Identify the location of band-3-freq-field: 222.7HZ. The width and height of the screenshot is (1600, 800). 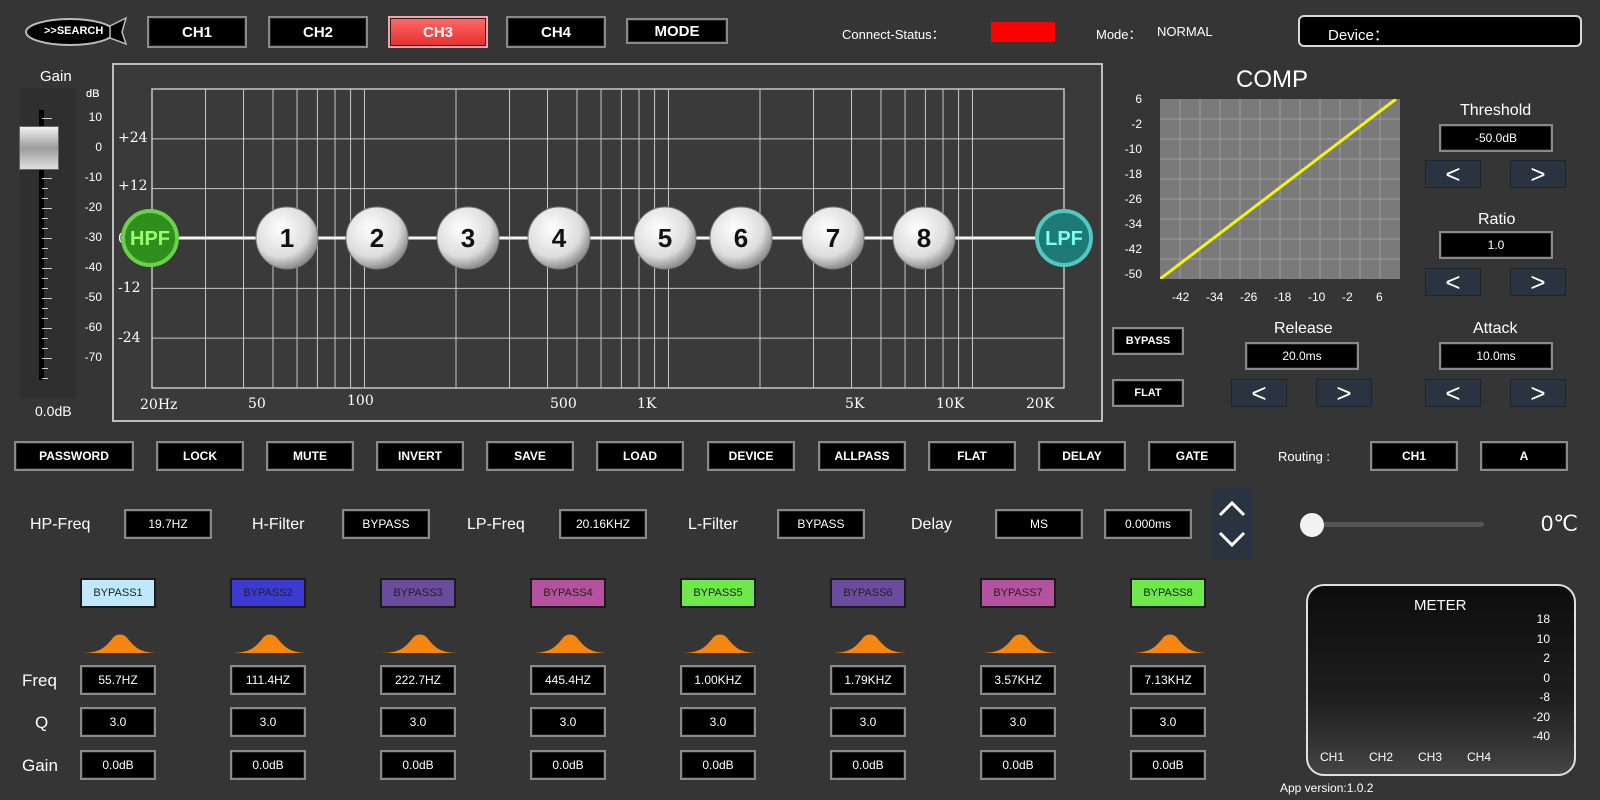
(418, 680).